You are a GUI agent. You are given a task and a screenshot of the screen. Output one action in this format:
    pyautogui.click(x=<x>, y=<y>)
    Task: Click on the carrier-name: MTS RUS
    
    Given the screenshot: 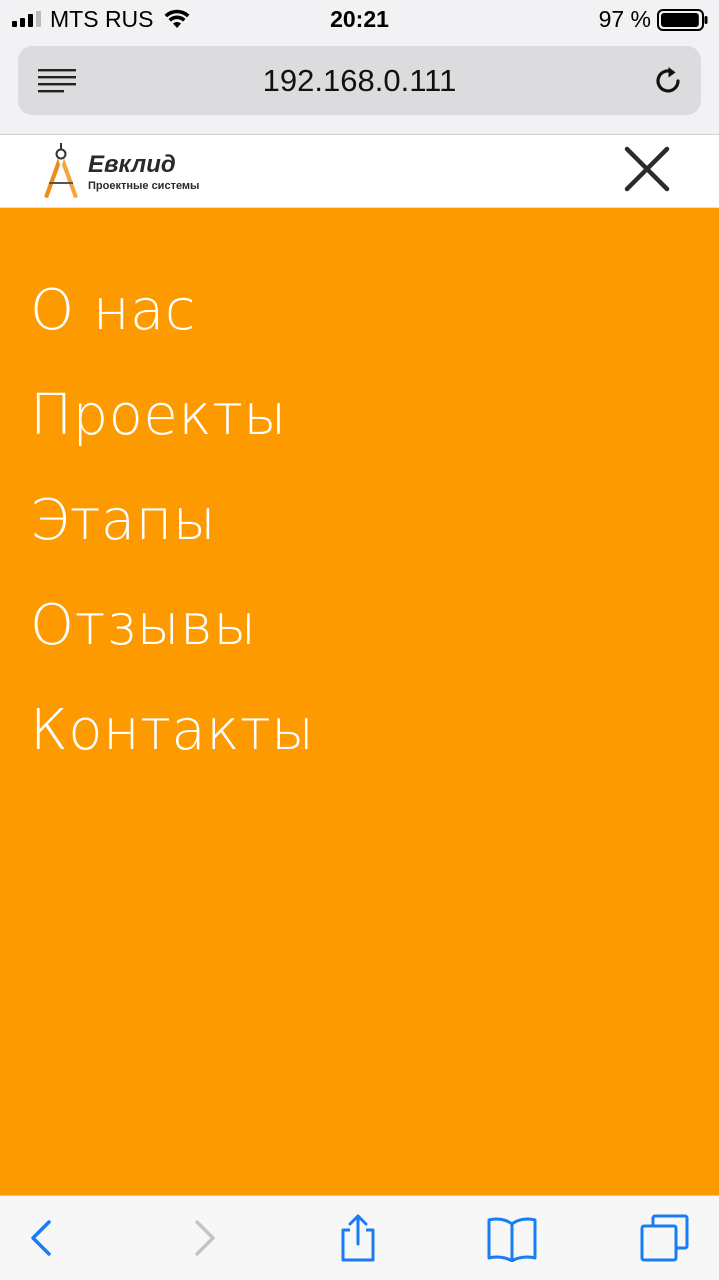 What is the action you would take?
    pyautogui.click(x=102, y=19)
    